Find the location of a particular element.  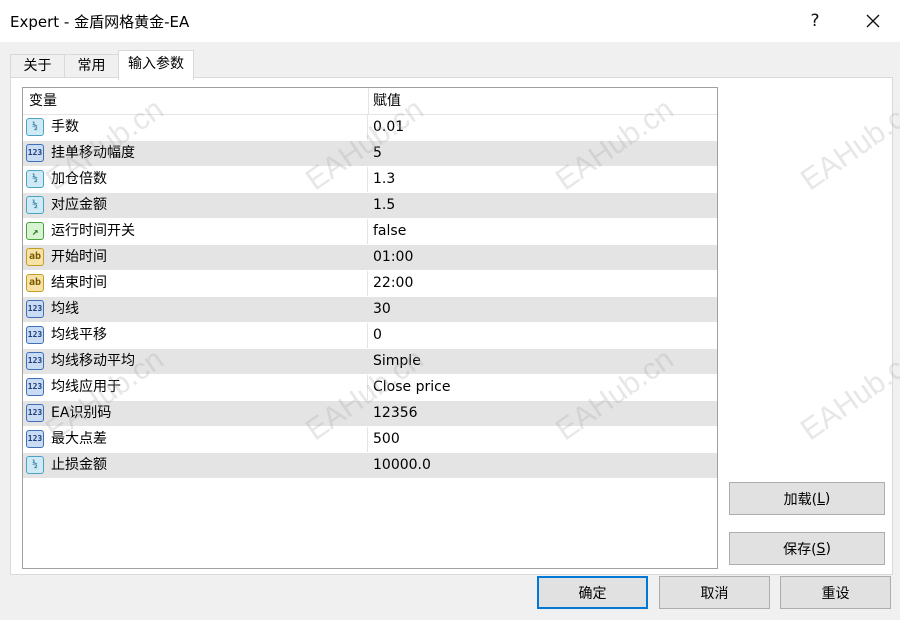

value-cell: 0 is located at coordinates (377, 335).